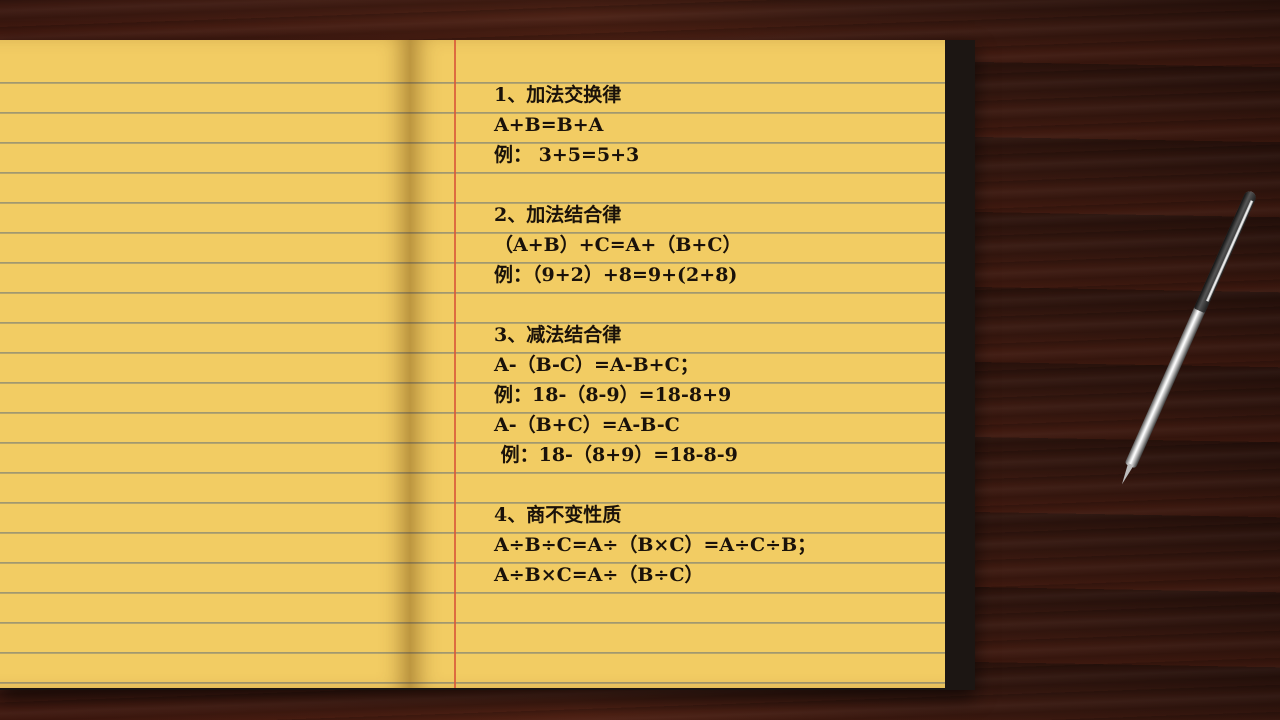 Image resolution: width=1280 pixels, height=720 pixels. What do you see at coordinates (616, 275) in the screenshot?
I see `example: 例：（9+2）+8=9+(2+8)` at bounding box center [616, 275].